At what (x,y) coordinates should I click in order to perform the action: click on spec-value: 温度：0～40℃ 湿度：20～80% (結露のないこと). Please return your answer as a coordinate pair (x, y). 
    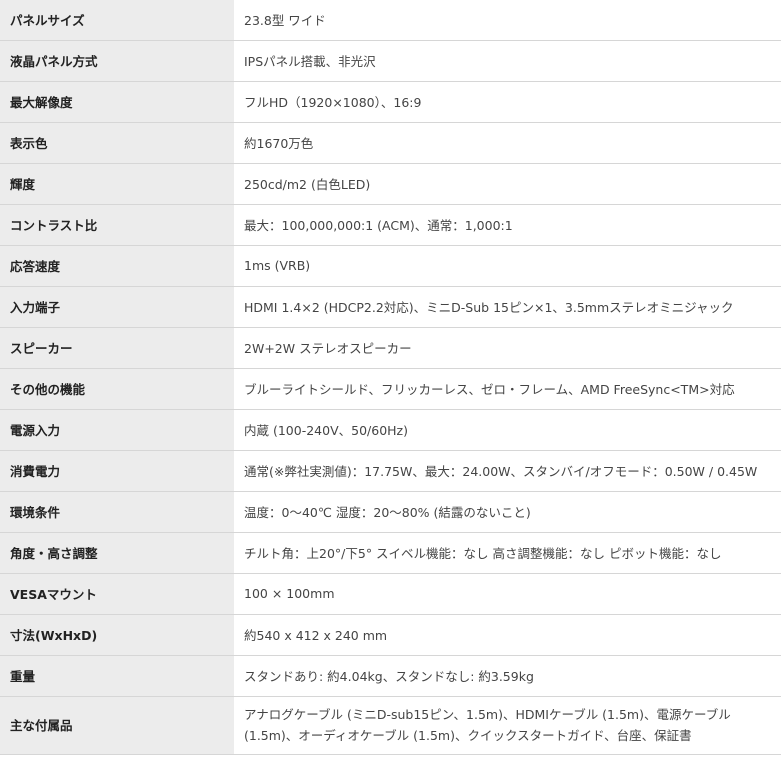
    Looking at the image, I should click on (507, 512).